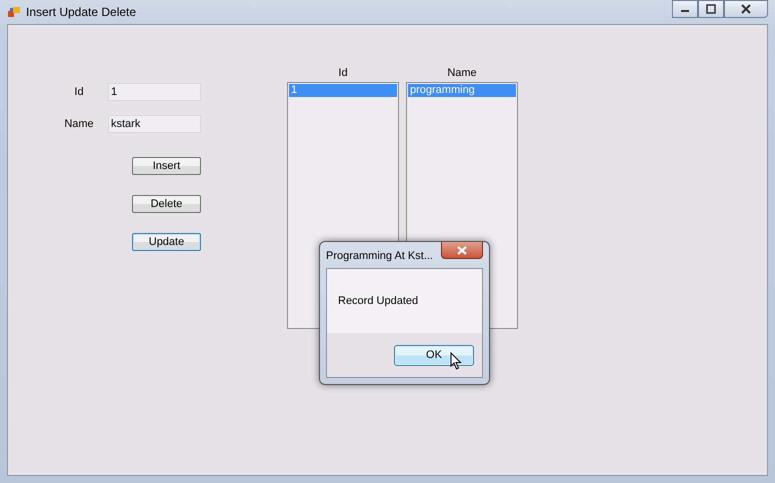 Image resolution: width=775 pixels, height=483 pixels. I want to click on form-button: Insert, so click(166, 166).